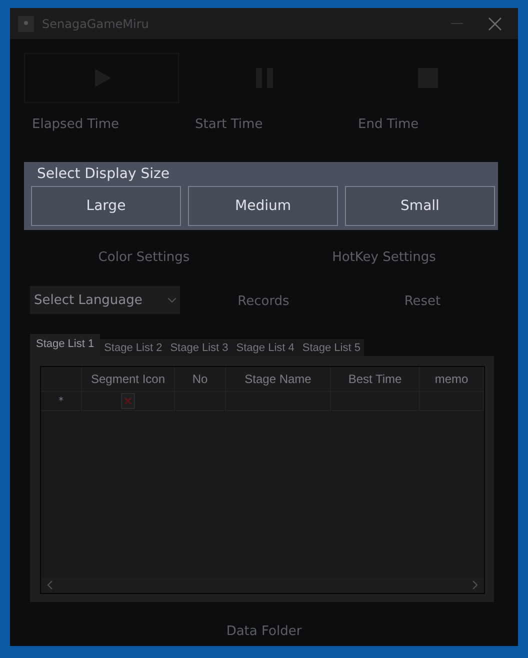  I want to click on app-icon, so click(26, 24).